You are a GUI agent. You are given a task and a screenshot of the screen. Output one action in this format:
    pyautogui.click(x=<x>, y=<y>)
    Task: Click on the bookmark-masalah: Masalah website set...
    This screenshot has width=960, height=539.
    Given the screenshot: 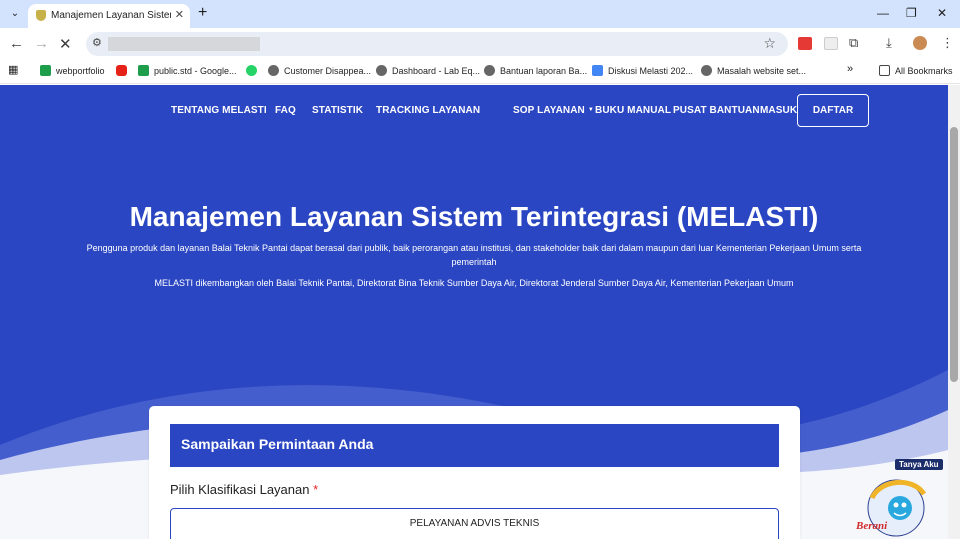 What is the action you would take?
    pyautogui.click(x=753, y=70)
    